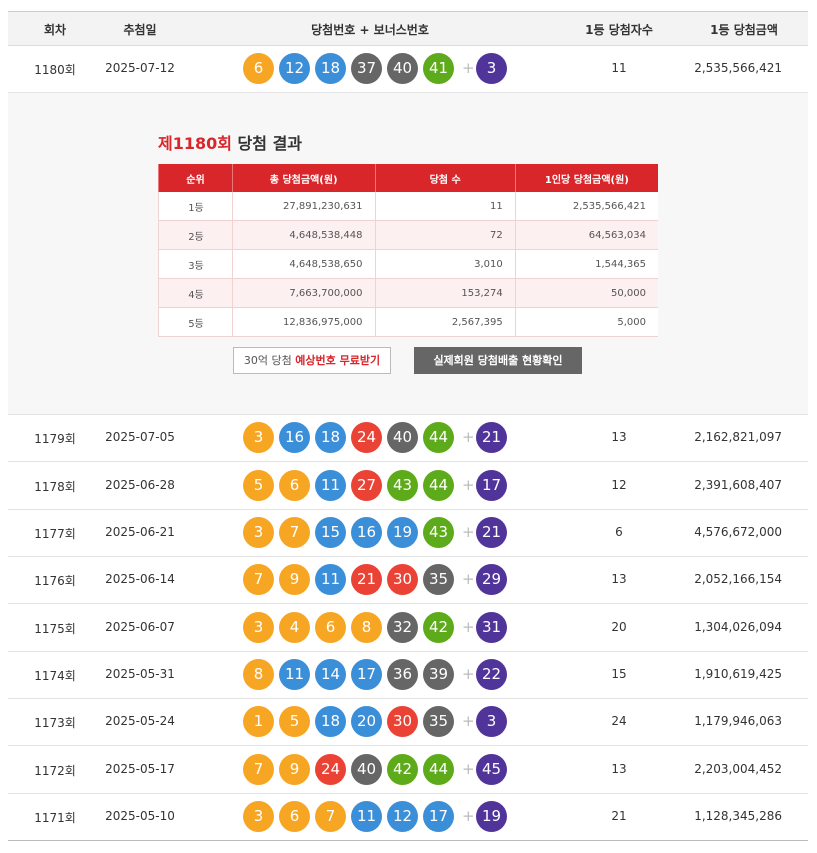 The image size is (817, 853). What do you see at coordinates (498, 360) in the screenshot?
I see `member-winners-button: 실제회원 당첨배출 현황확인` at bounding box center [498, 360].